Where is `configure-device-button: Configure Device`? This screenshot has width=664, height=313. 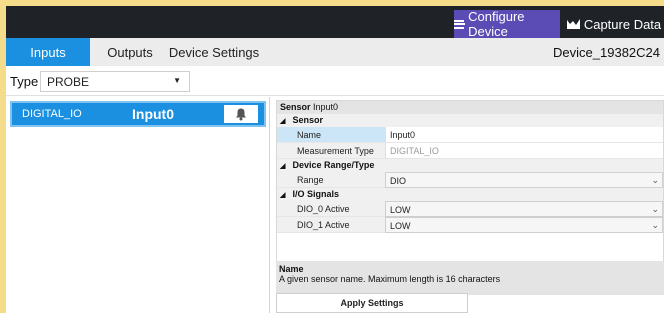 configure-device-button: Configure Device is located at coordinates (507, 24).